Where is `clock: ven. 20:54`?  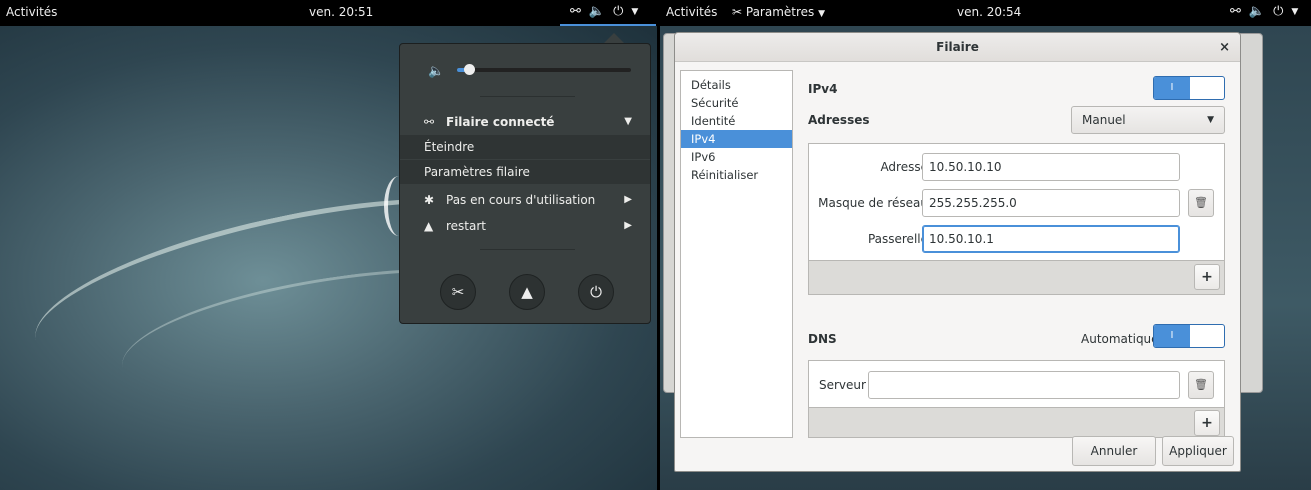
clock: ven. 20:54 is located at coordinates (989, 12).